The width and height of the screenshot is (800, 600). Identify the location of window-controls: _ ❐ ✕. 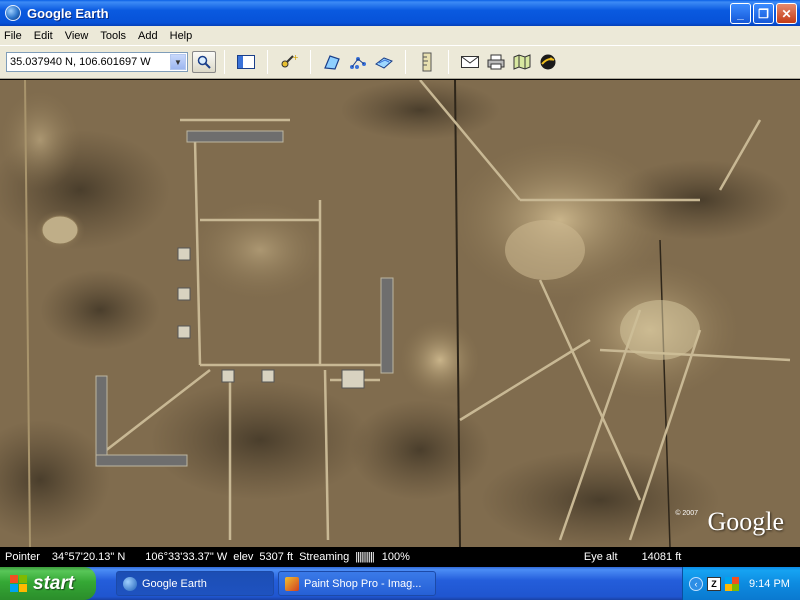
(763, 13).